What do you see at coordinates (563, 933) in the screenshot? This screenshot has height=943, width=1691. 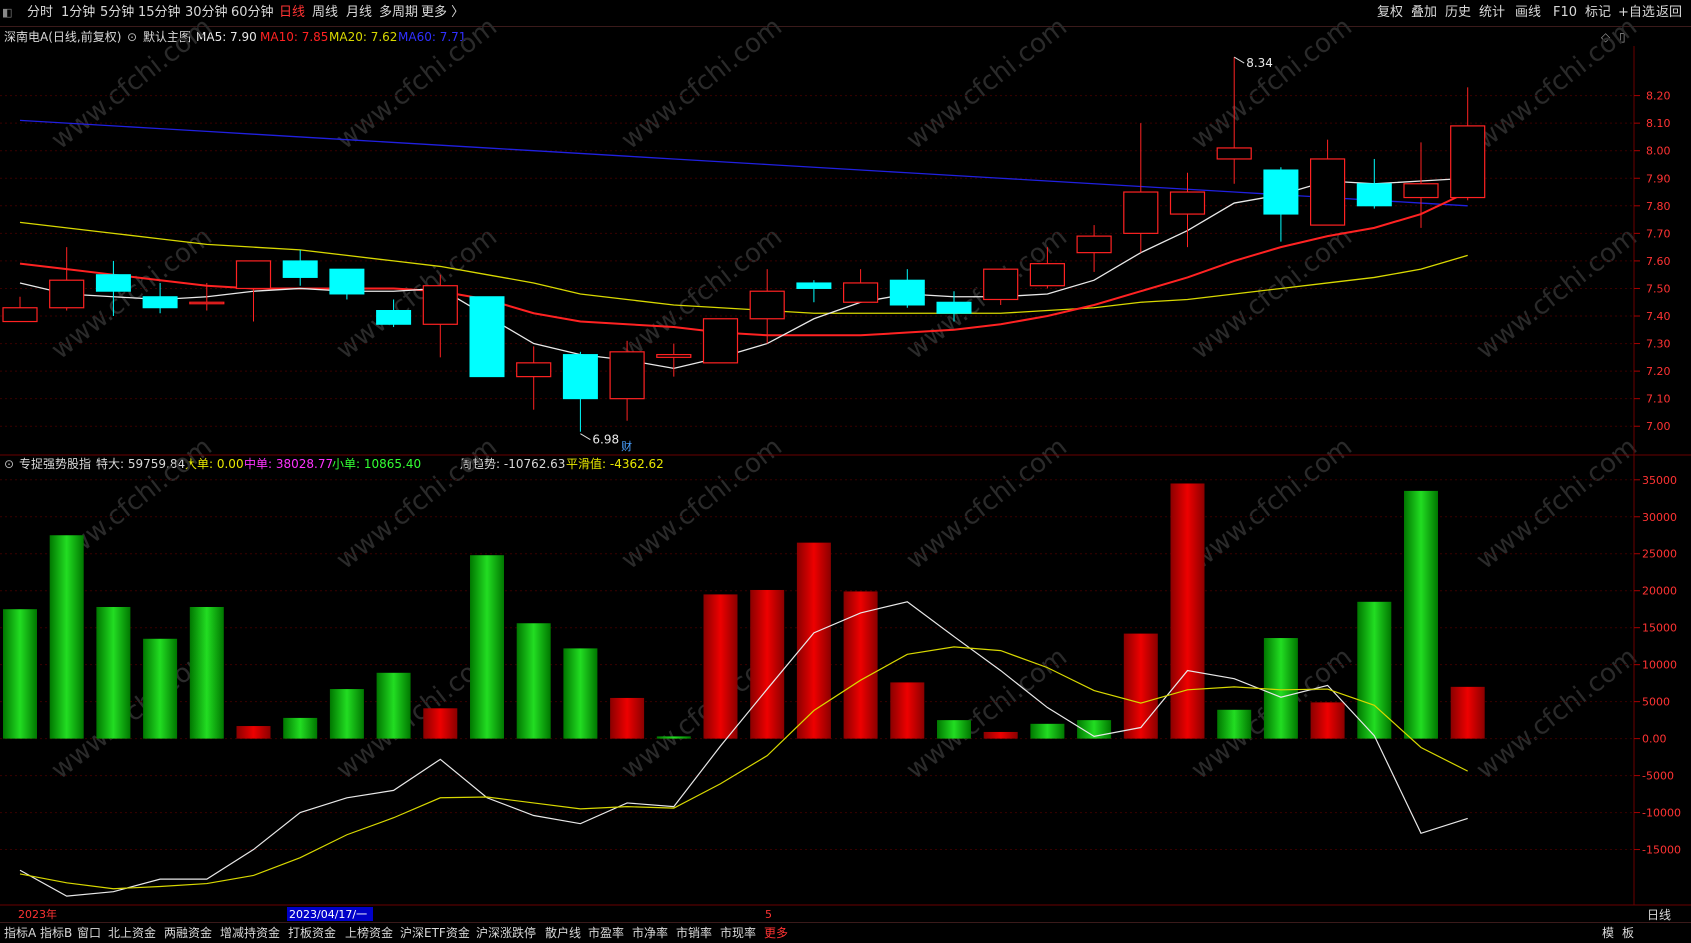 I see `bottom-tab: 散户线` at bounding box center [563, 933].